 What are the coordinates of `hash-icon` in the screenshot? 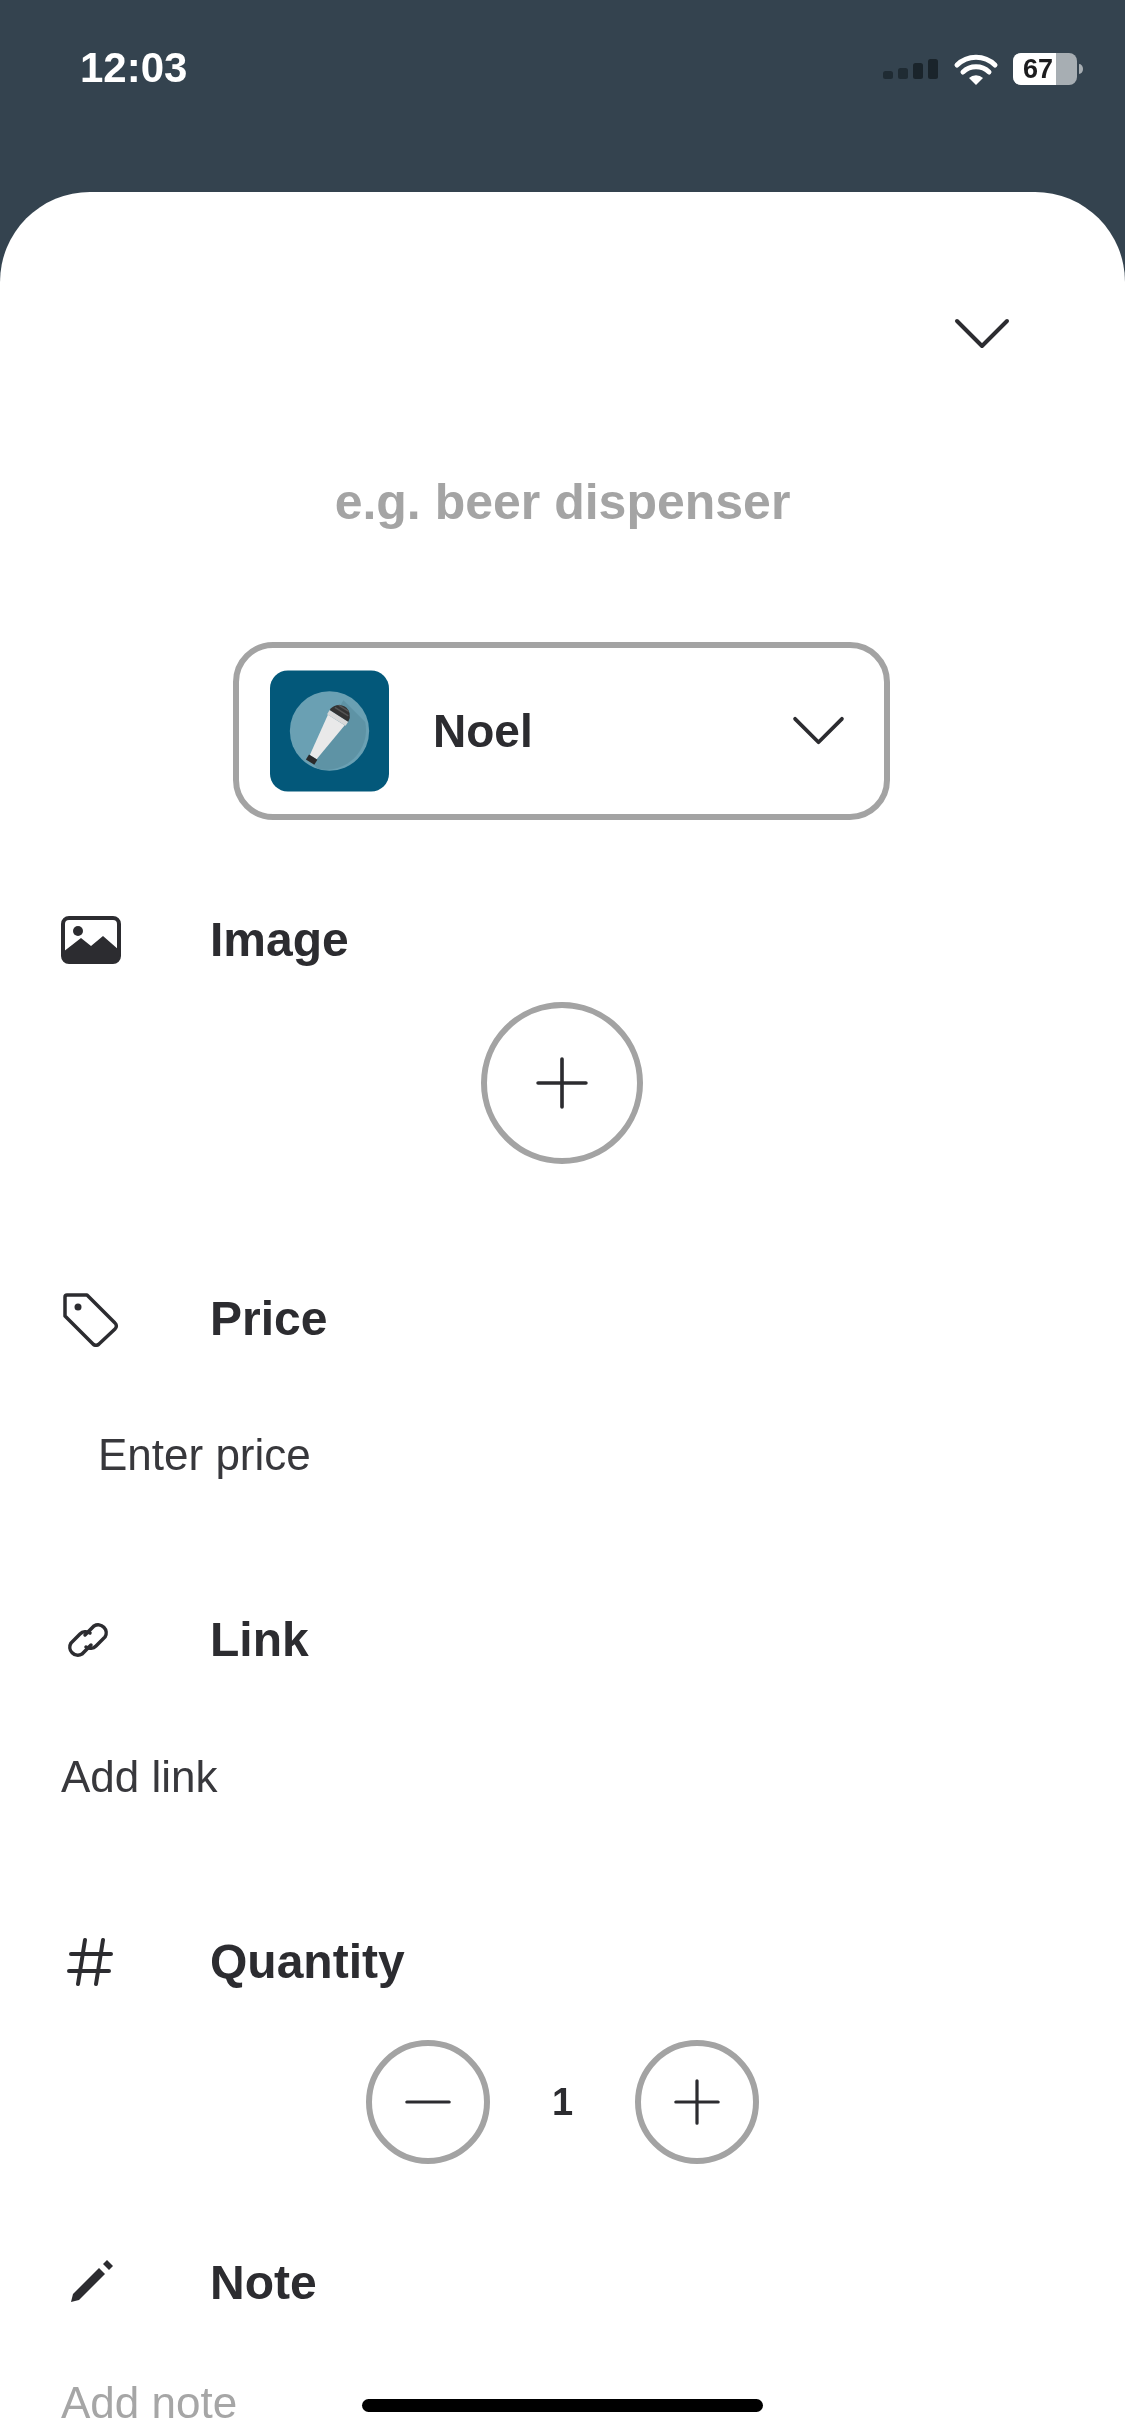 It's located at (90, 1962).